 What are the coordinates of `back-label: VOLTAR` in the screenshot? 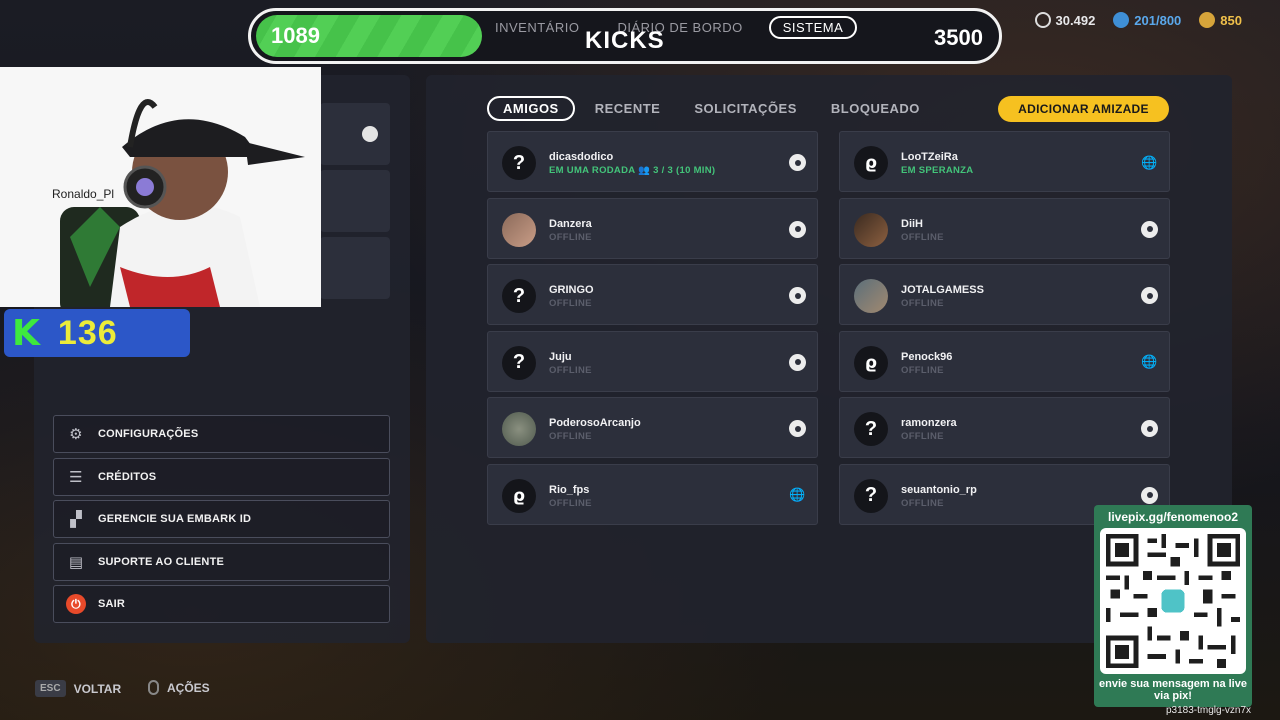 It's located at (97, 688).